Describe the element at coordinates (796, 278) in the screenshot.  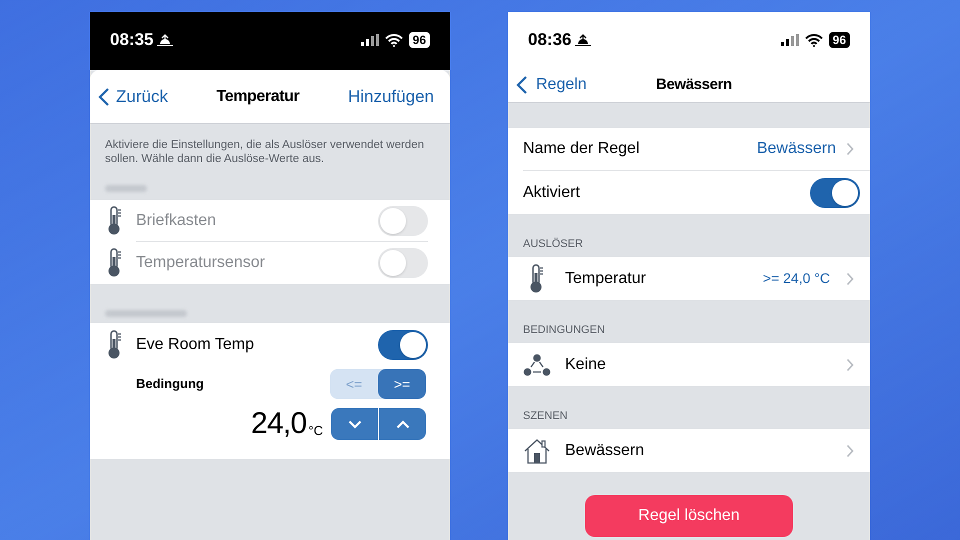
I see `row-value: >= 24,0 °C` at that location.